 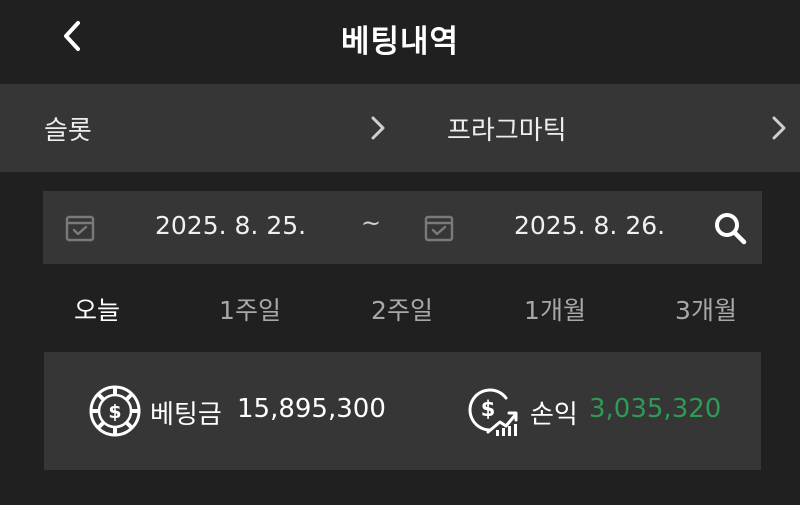 What do you see at coordinates (402, 227) in the screenshot?
I see `date-range-bar: 2025. 8. 25. ~ 2025. 8. 26.` at bounding box center [402, 227].